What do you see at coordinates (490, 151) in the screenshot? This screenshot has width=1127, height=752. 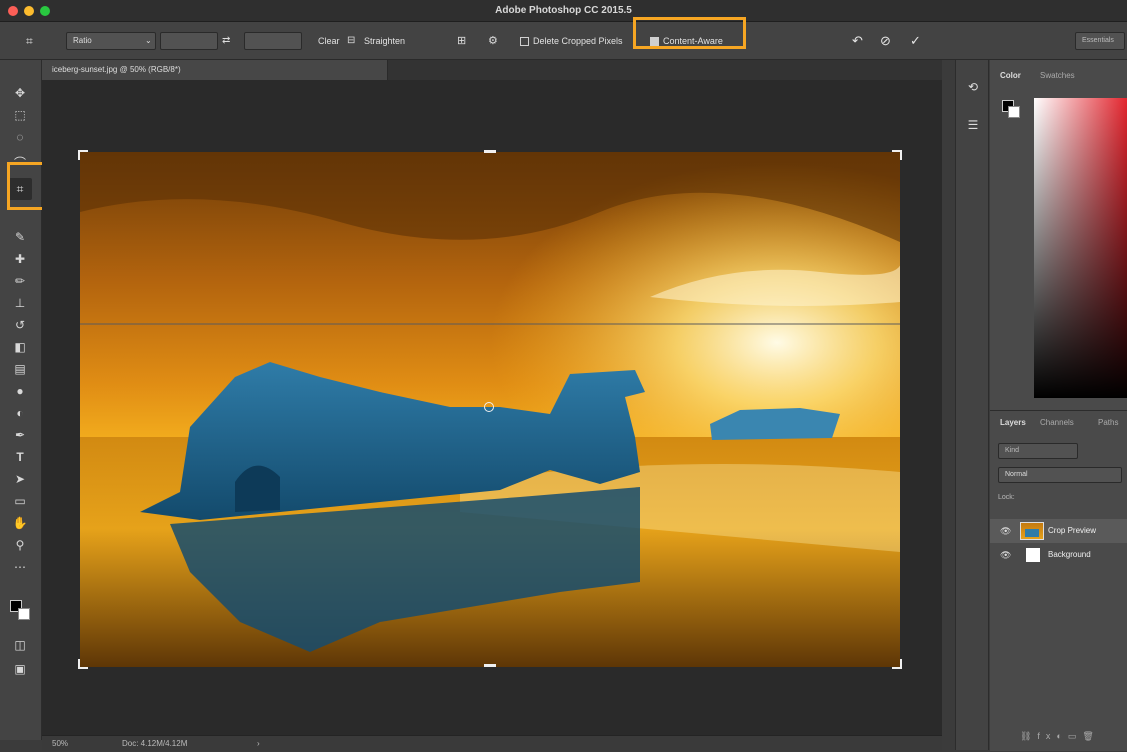 I see `crop-handle-top` at bounding box center [490, 151].